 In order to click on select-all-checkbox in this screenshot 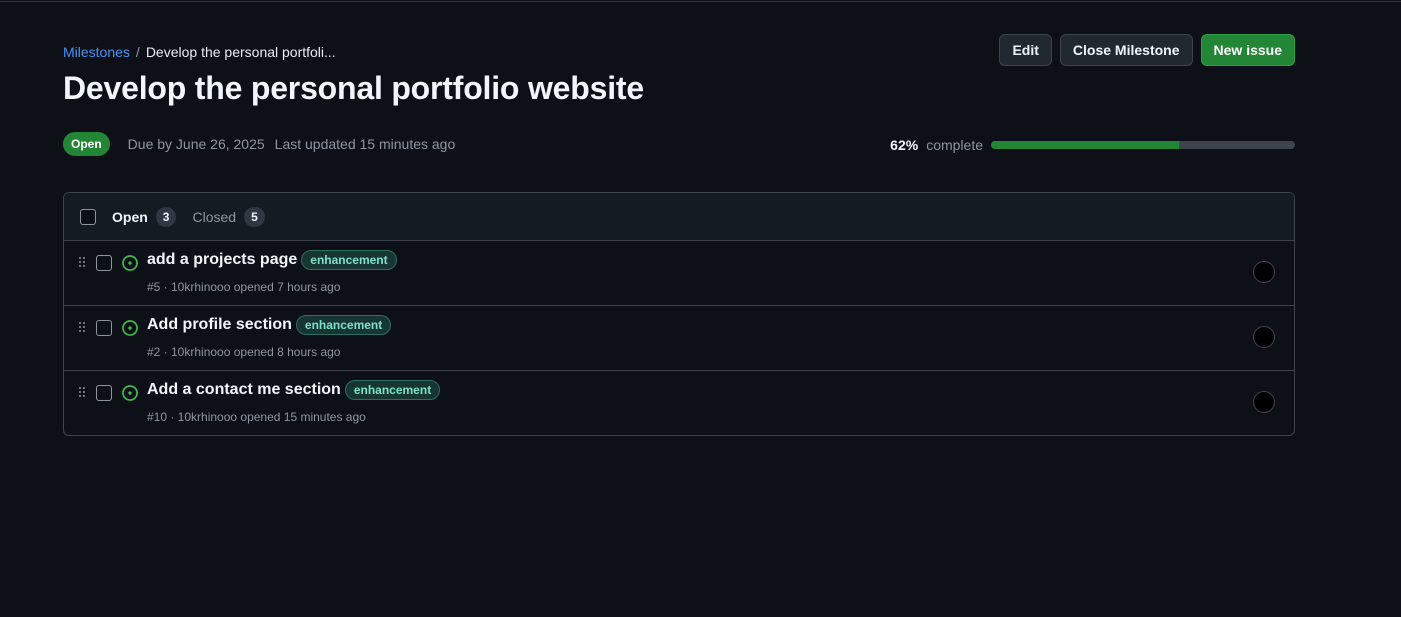, I will do `click(88, 216)`.